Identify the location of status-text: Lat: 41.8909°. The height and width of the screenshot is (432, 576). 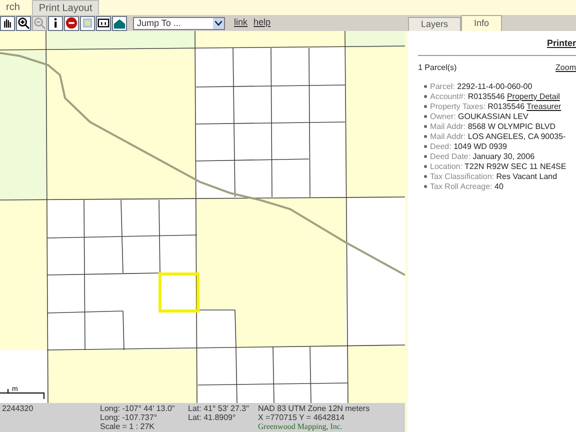
(212, 417).